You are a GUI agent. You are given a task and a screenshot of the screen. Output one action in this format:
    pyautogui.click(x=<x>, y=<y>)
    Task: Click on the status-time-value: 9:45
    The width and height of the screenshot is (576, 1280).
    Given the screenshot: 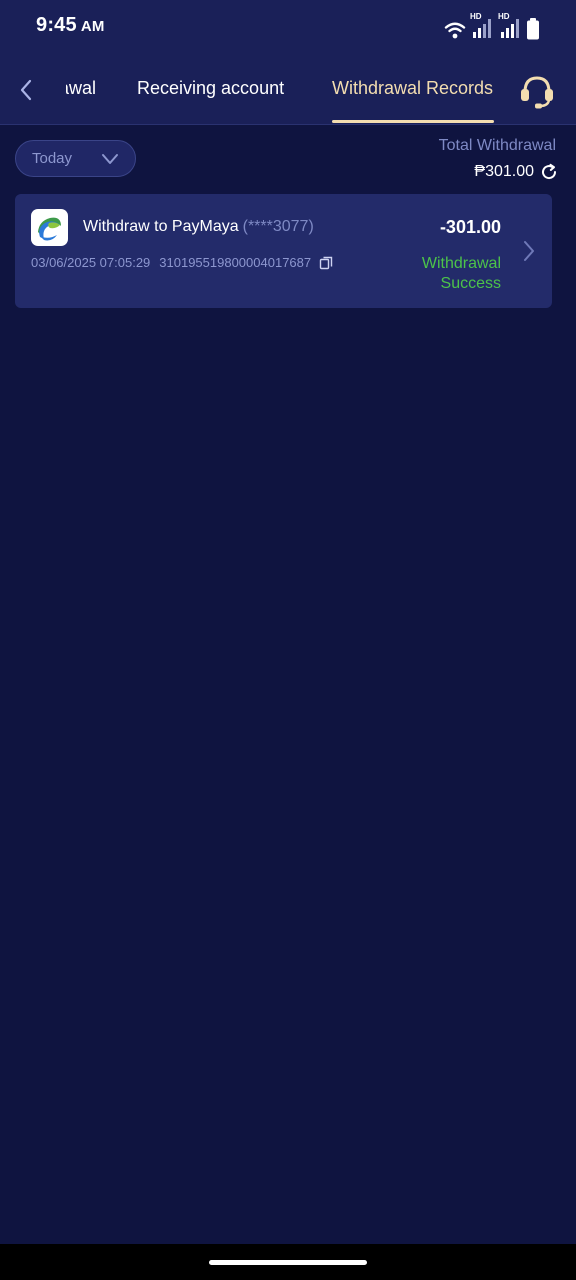 What is the action you would take?
    pyautogui.click(x=56, y=25)
    